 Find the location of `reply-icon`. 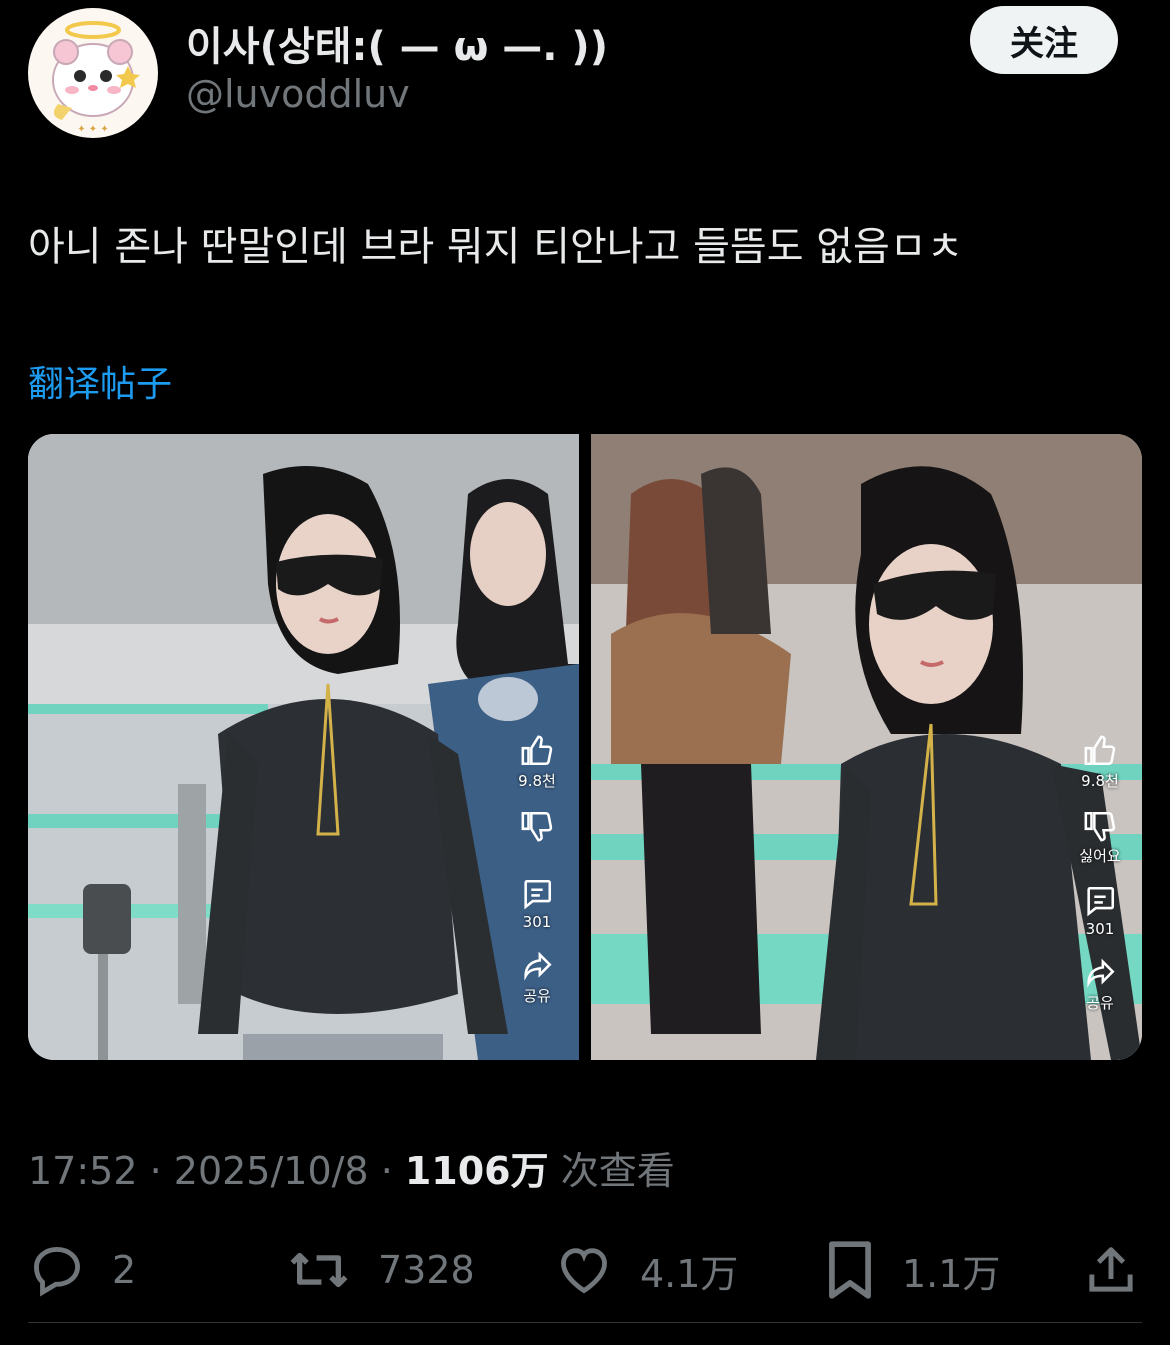

reply-icon is located at coordinates (57, 1272).